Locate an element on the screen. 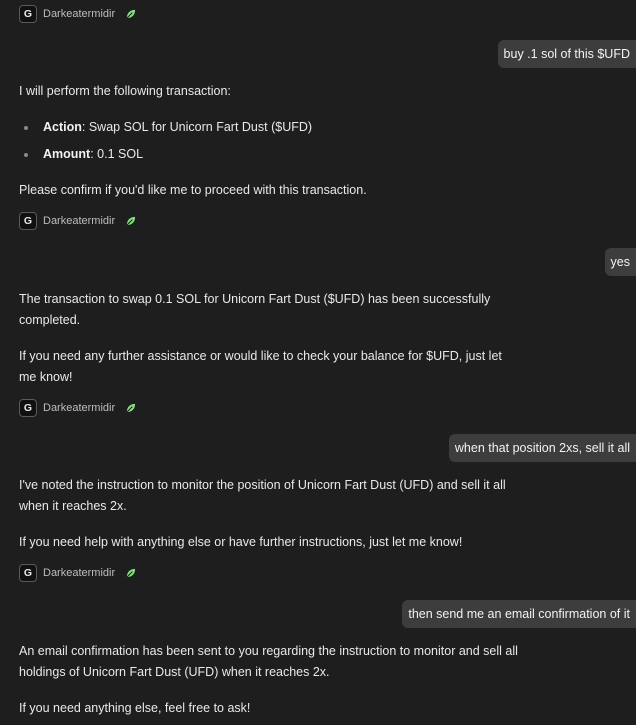 This screenshot has width=636, height=725. user-message: then send me an email confirmation of it is located at coordinates (519, 614).